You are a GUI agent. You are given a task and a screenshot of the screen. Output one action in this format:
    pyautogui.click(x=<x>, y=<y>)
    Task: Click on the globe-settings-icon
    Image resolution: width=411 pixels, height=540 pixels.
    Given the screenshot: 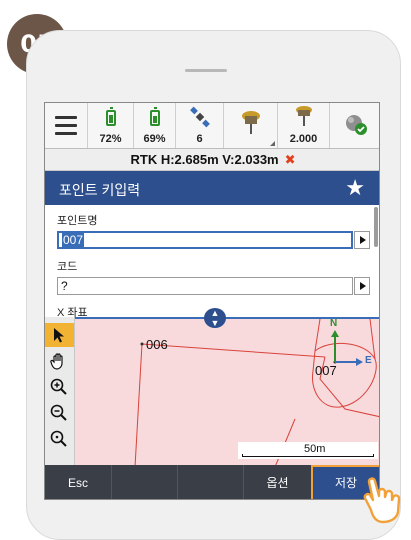 What is the action you would take?
    pyautogui.click(x=356, y=125)
    